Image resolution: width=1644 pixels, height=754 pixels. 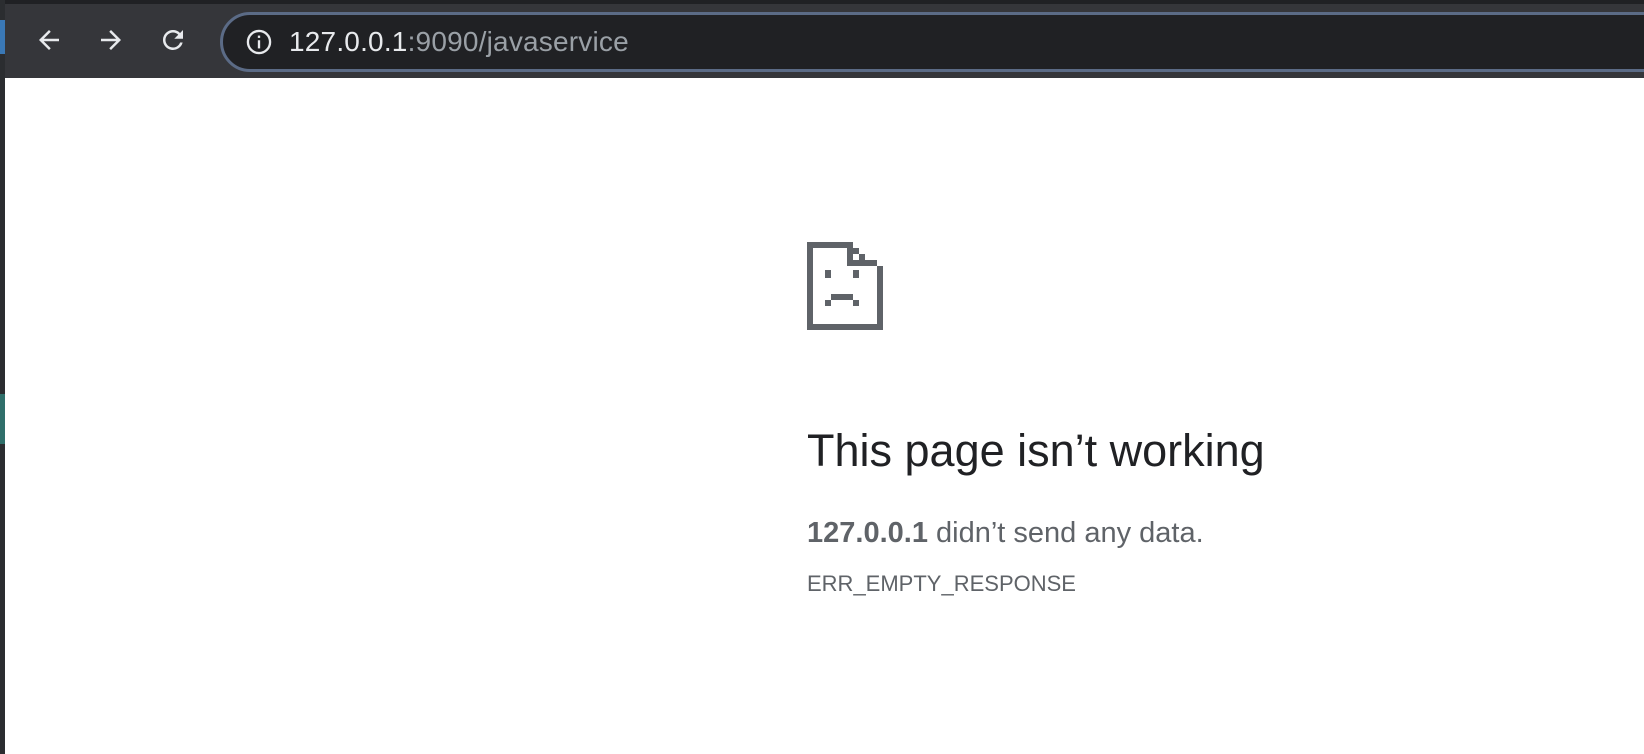 I want to click on url-host: 127.0.0.1, so click(x=348, y=41).